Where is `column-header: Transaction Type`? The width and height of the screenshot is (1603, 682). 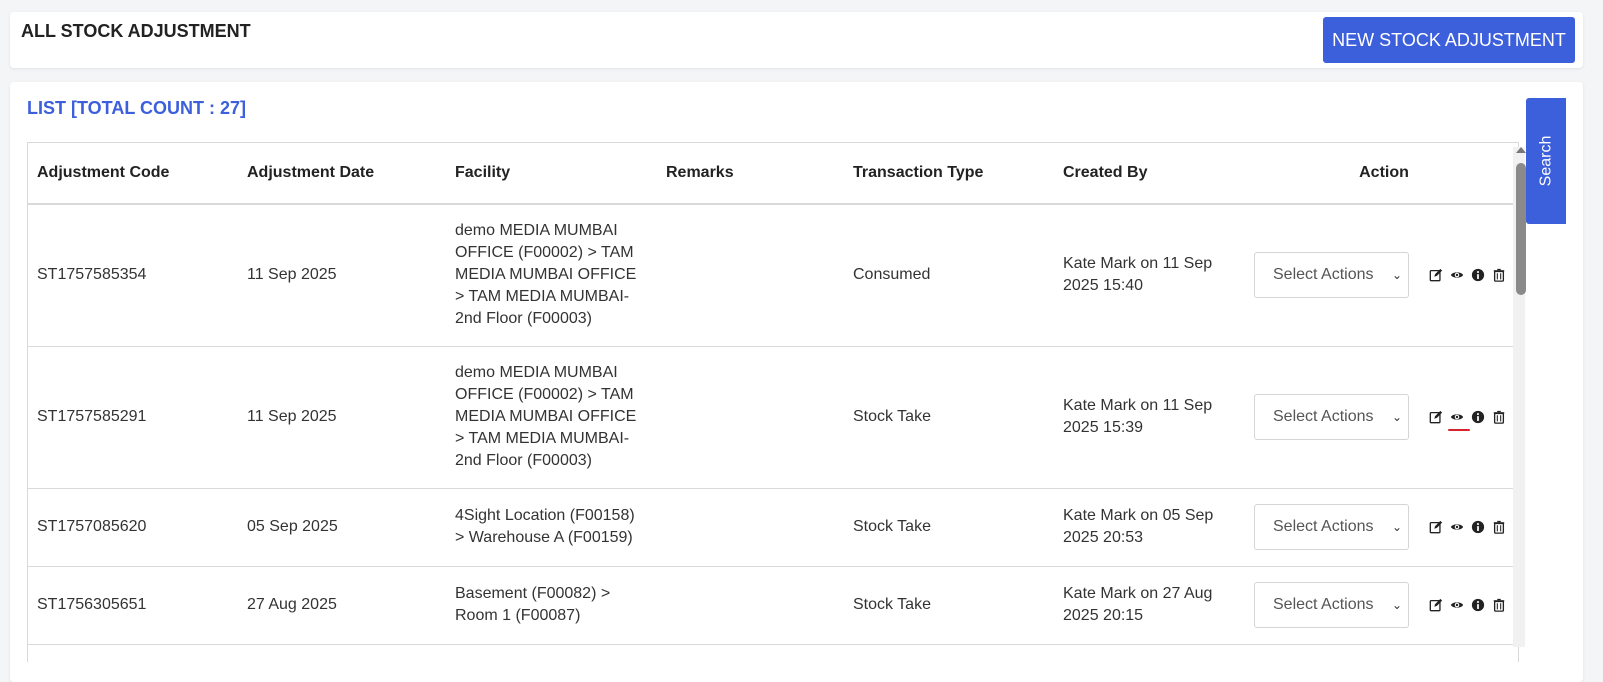 column-header: Transaction Type is located at coordinates (949, 174).